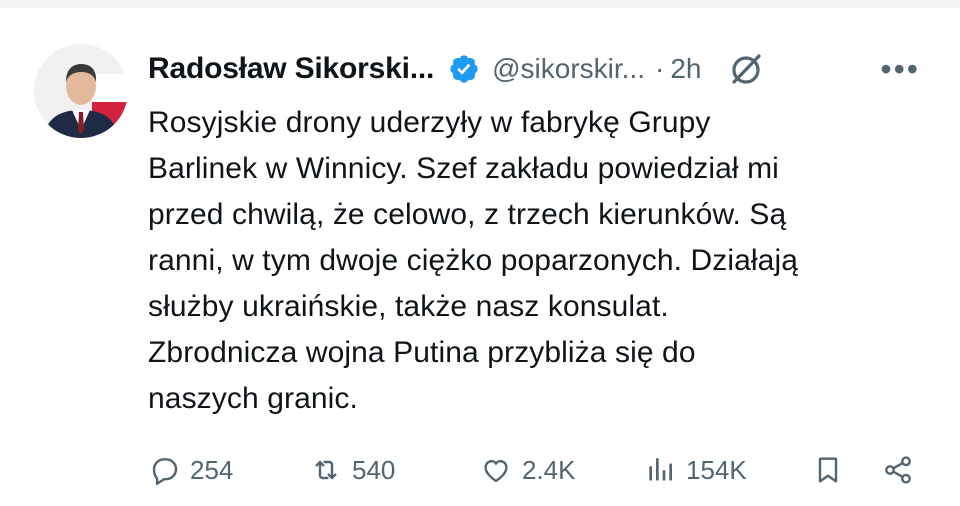 This screenshot has width=960, height=506. What do you see at coordinates (212, 469) in the screenshot?
I see `reply-count: 254` at bounding box center [212, 469].